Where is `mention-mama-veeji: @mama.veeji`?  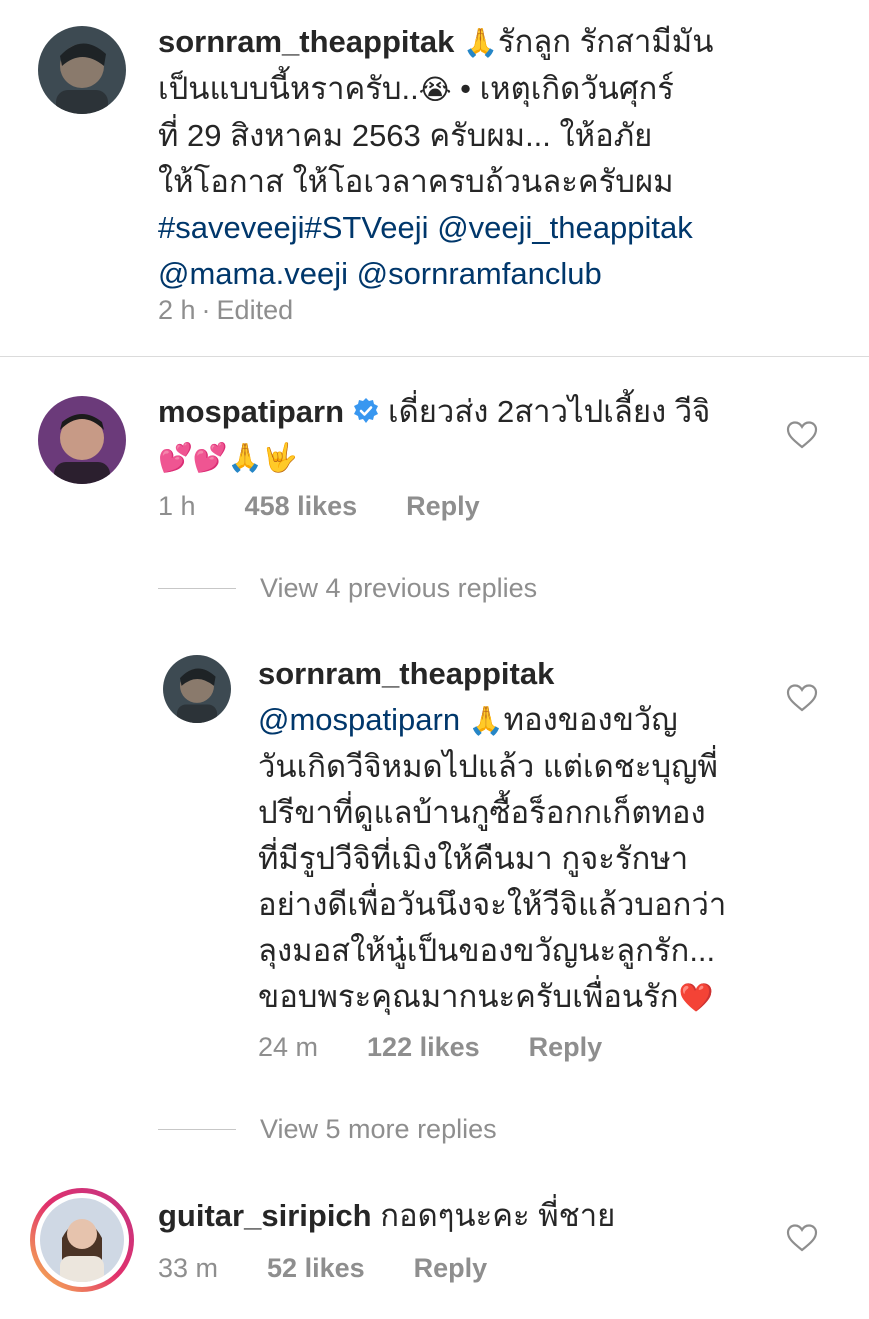
mention-mama-veeji: @mama.veeji is located at coordinates (253, 273).